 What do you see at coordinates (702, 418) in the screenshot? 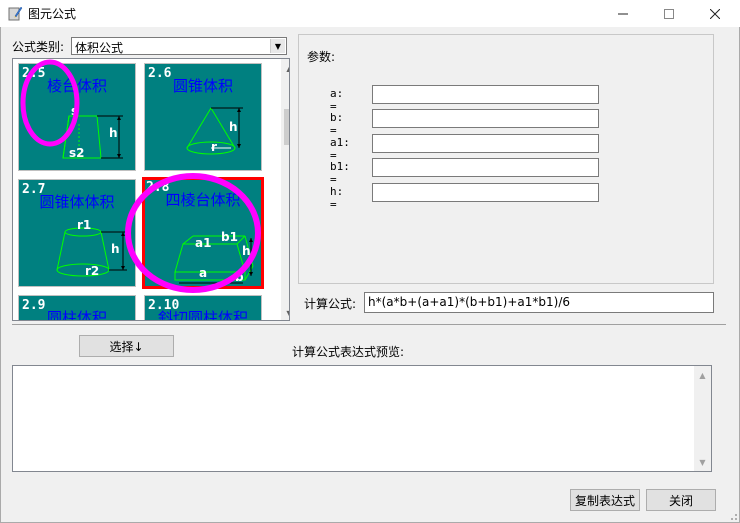
I see `preview-scrollbar: ▲ ▼` at bounding box center [702, 418].